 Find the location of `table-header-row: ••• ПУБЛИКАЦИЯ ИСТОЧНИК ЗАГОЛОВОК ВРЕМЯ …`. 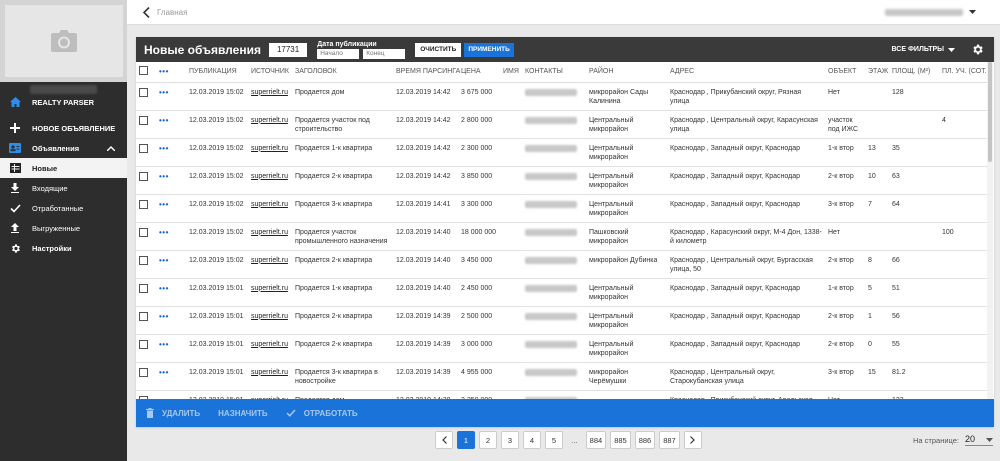

table-header-row: ••• ПУБЛИКАЦИЯ ИСТОЧНИК ЗАГОЛОВОК ВРЕМЯ … is located at coordinates (562, 72).